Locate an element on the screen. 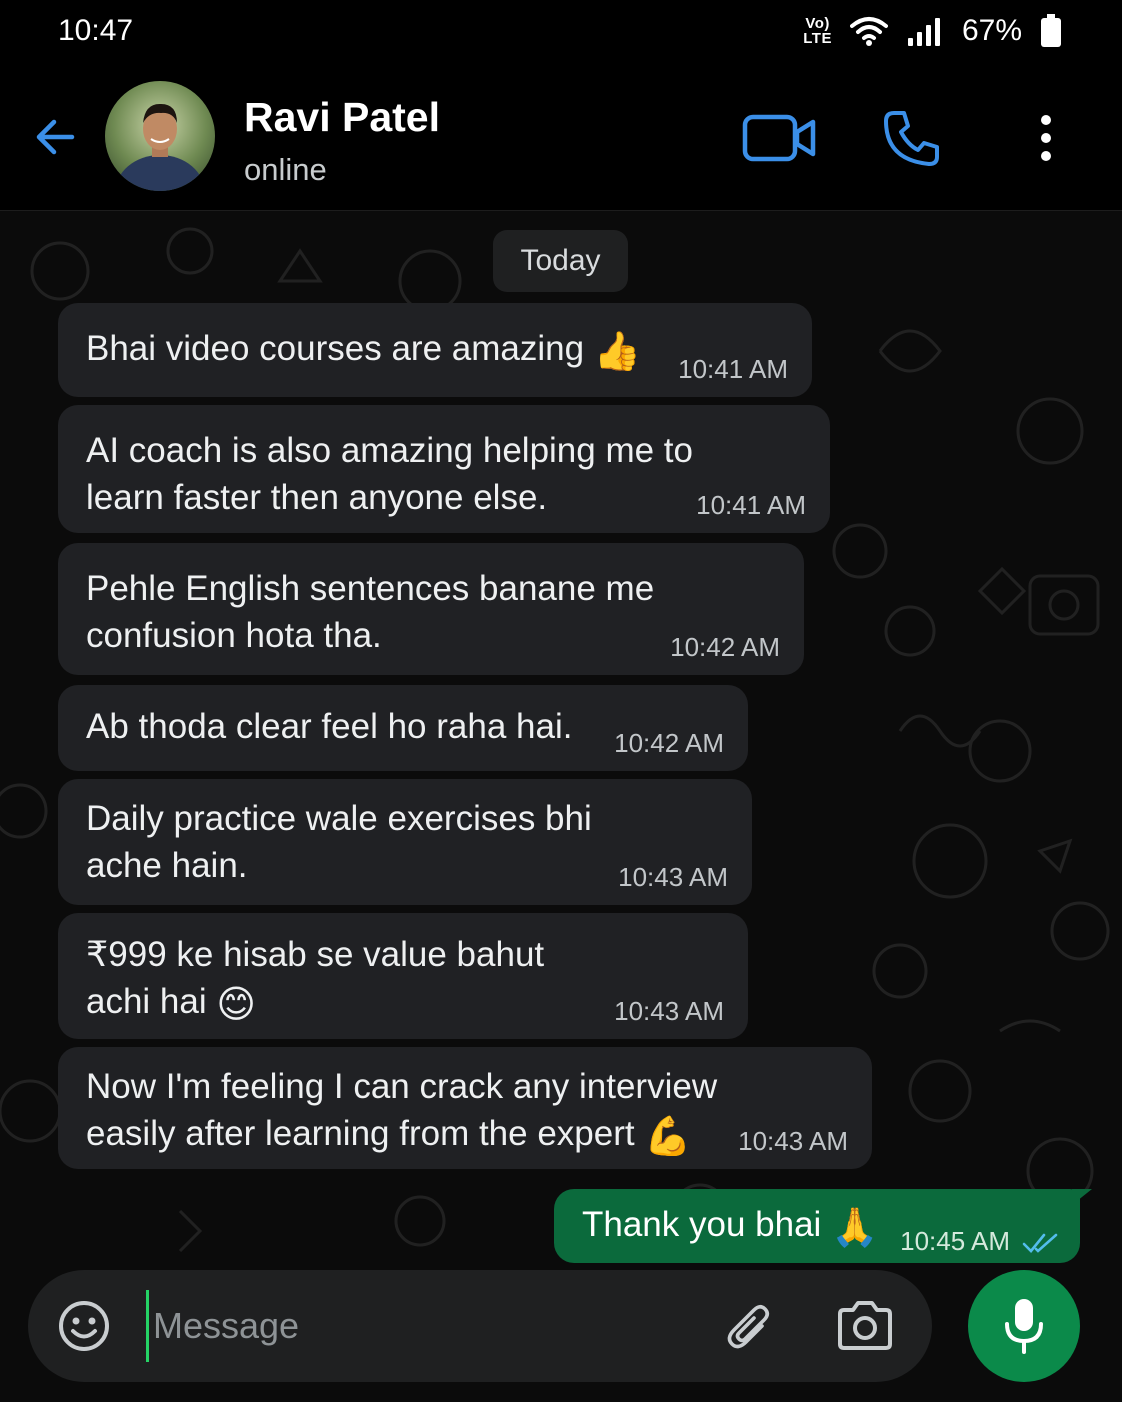 The height and width of the screenshot is (1402, 1122). smile-emoji: 😊 is located at coordinates (236, 1005).